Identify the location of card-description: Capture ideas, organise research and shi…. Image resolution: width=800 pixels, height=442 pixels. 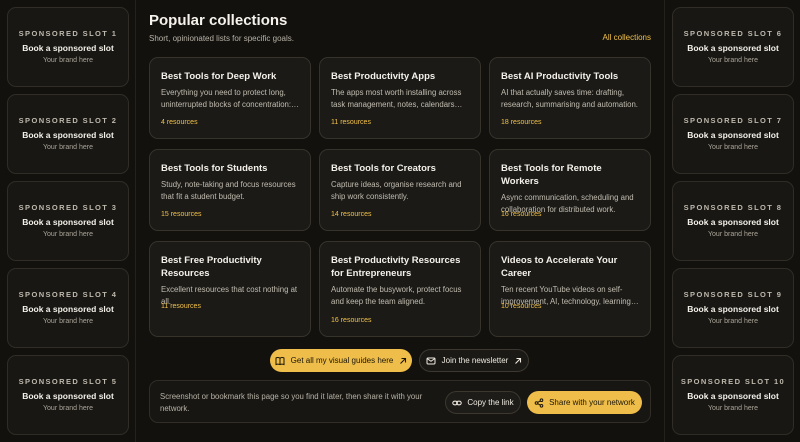
(396, 190).